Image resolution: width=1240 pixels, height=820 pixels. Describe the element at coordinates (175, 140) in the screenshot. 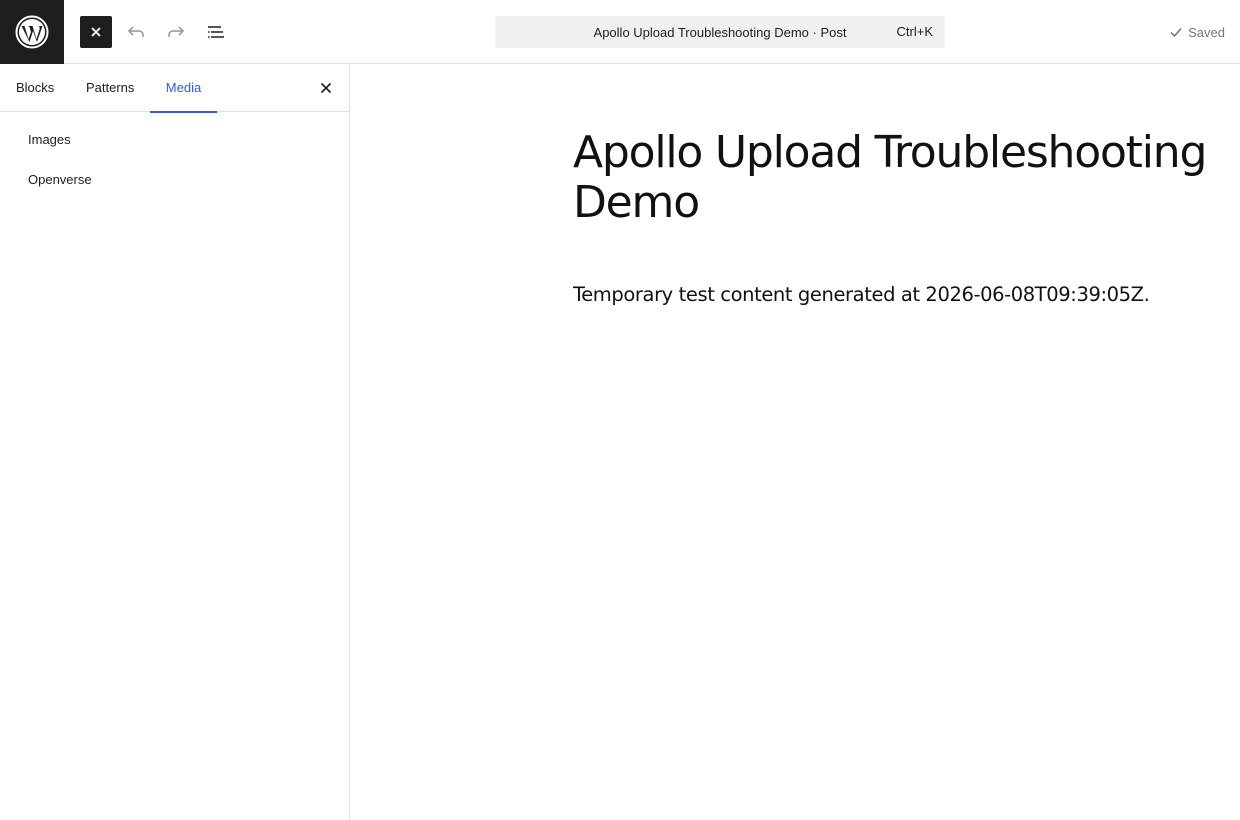

I see `media-category-images: Images` at that location.